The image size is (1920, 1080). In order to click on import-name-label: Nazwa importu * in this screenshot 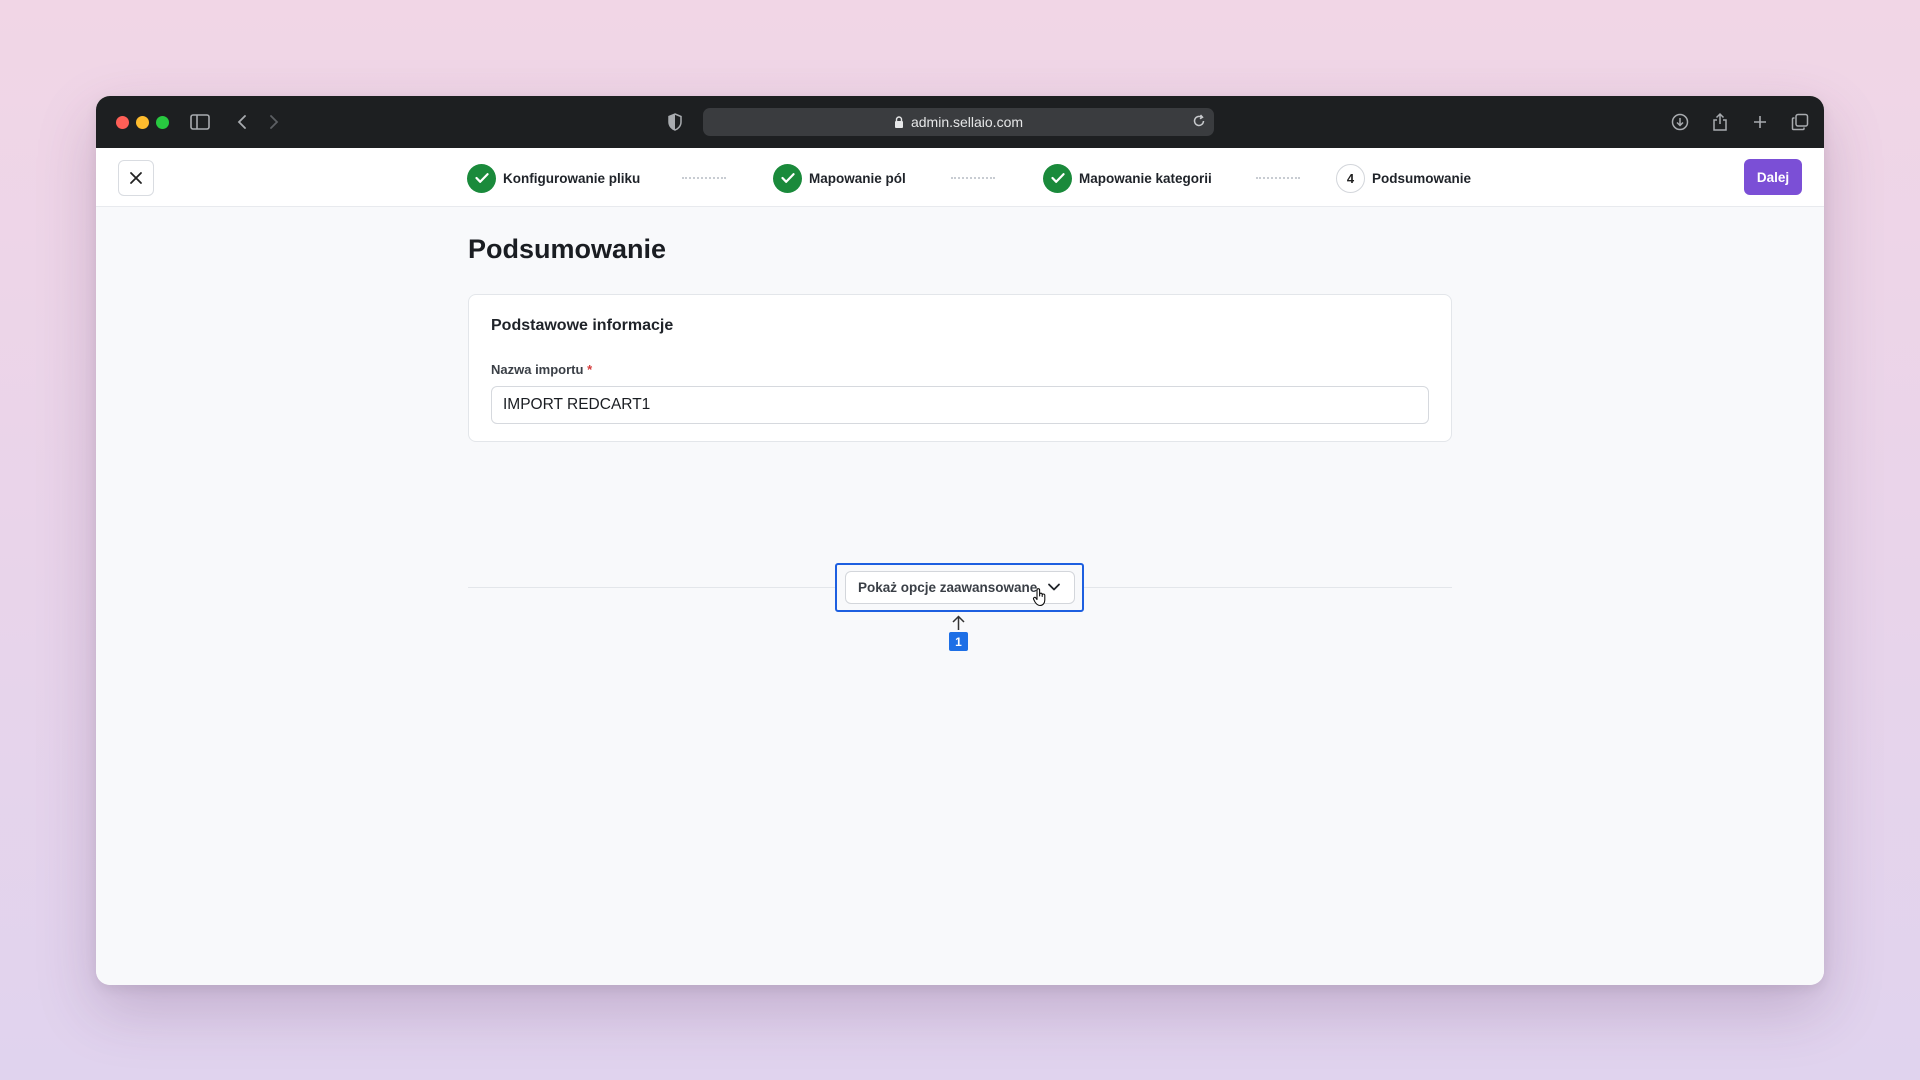, I will do `click(541, 369)`.